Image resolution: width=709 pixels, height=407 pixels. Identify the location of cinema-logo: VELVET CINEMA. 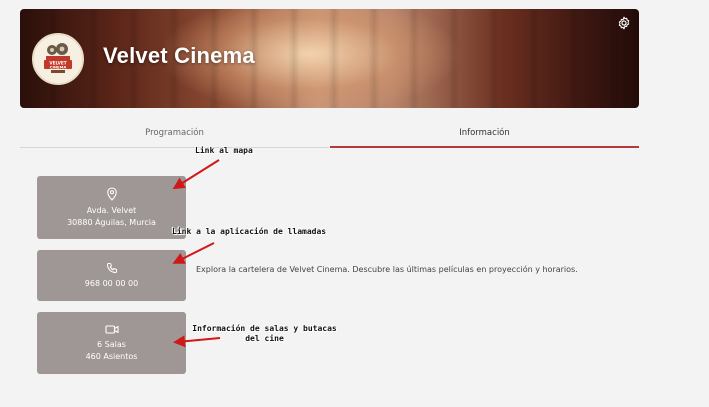
(58, 59).